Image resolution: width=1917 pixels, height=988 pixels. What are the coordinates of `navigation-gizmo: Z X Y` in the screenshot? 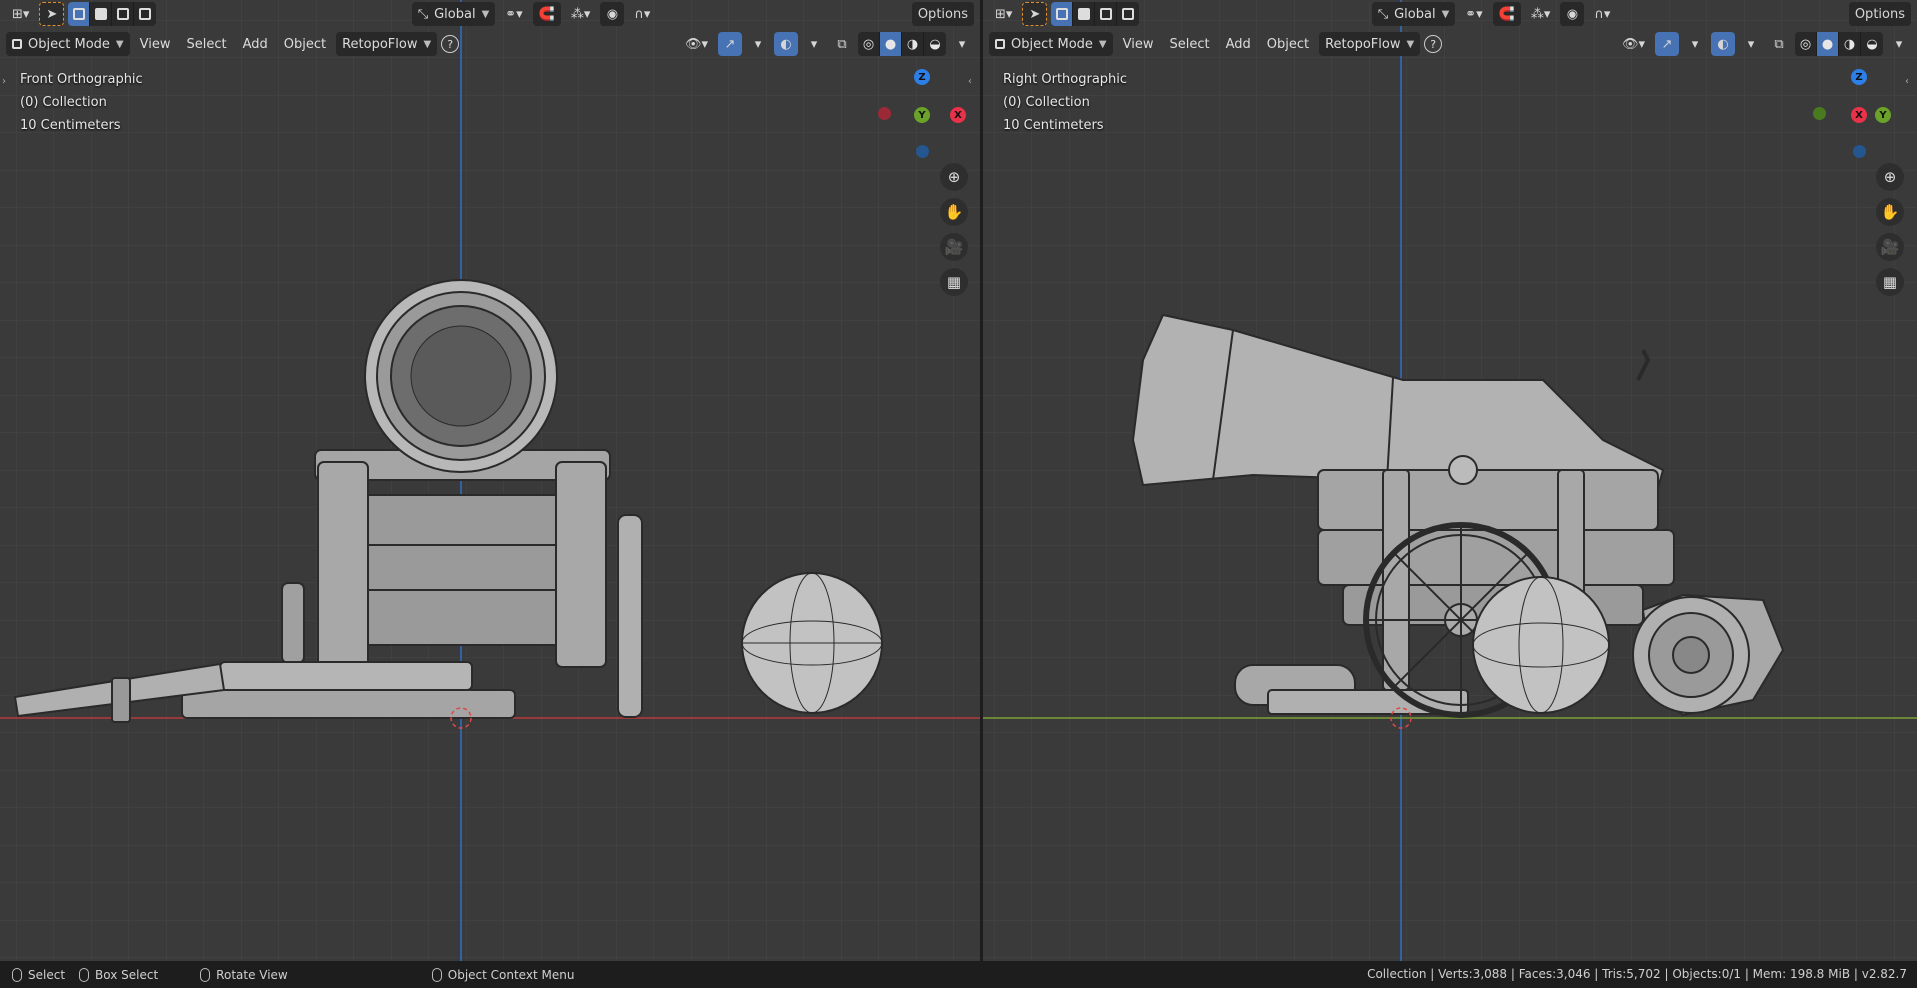 It's located at (1853, 118).